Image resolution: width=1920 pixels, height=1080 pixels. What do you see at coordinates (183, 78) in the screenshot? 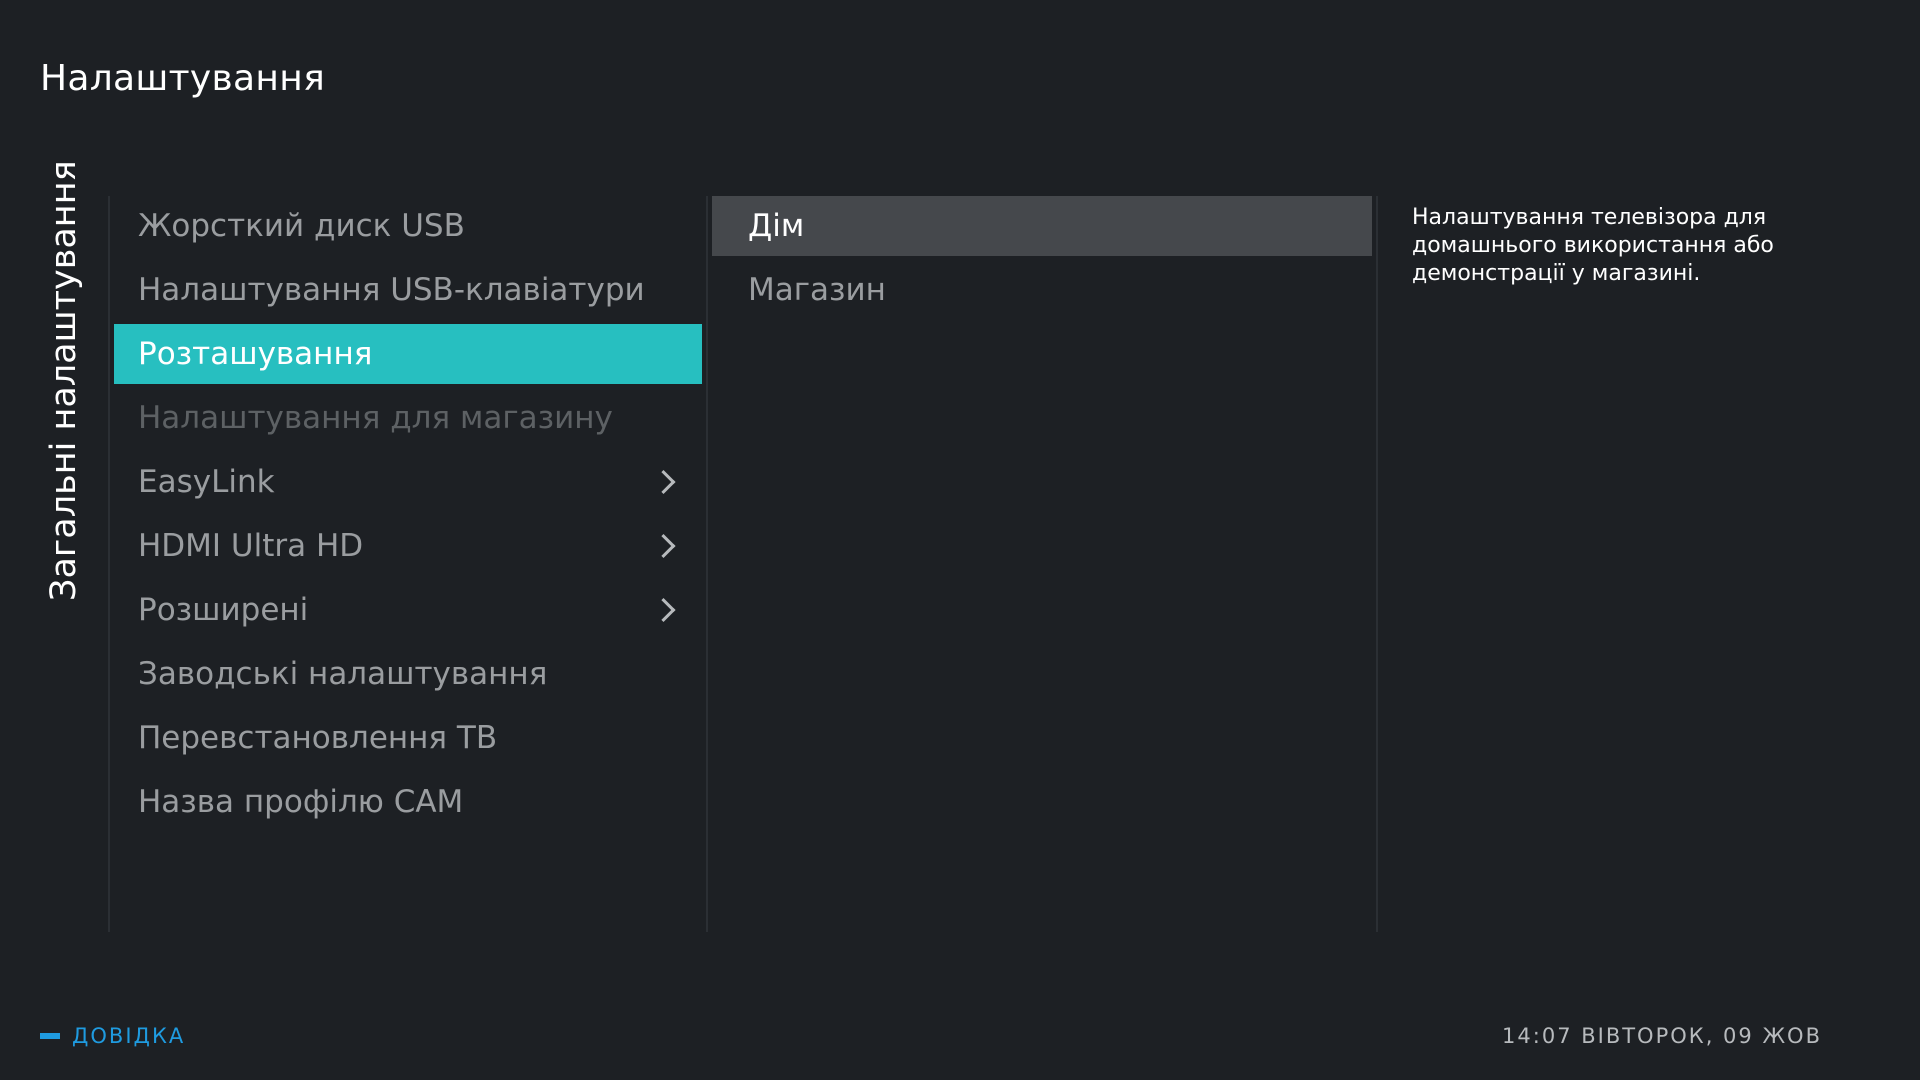
I see `page-title: Налаштування` at bounding box center [183, 78].